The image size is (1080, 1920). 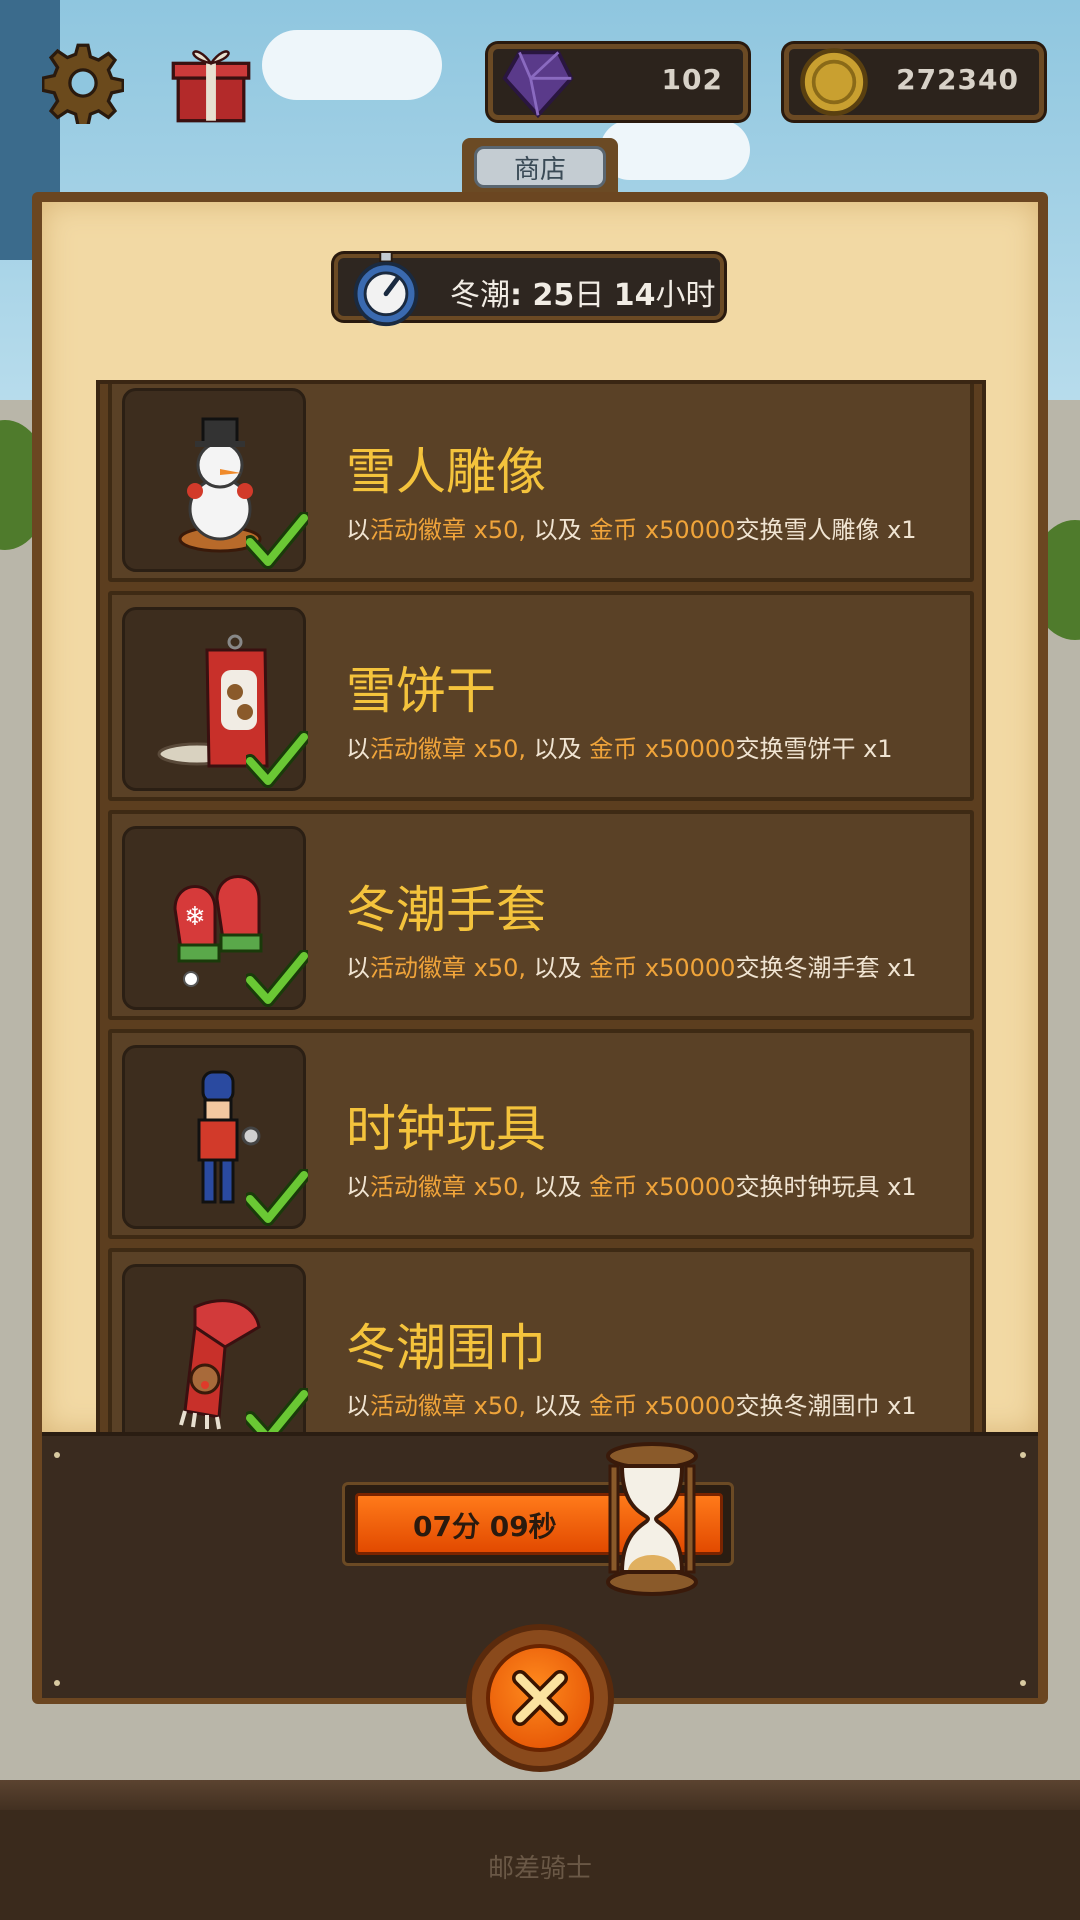 I want to click on close-button-face, so click(x=540, y=1698).